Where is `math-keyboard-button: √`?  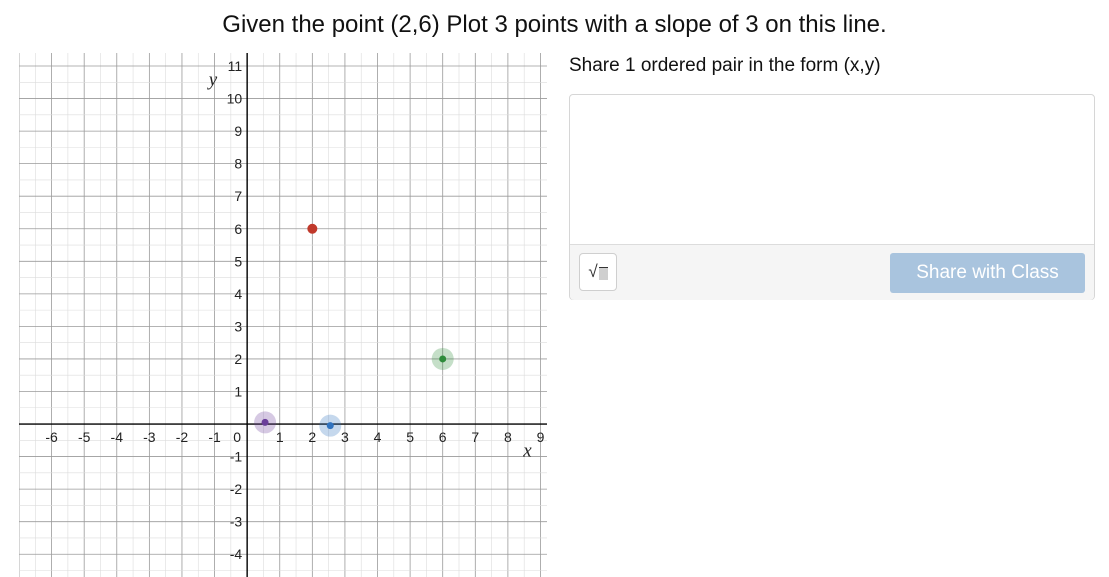 math-keyboard-button: √ is located at coordinates (598, 272).